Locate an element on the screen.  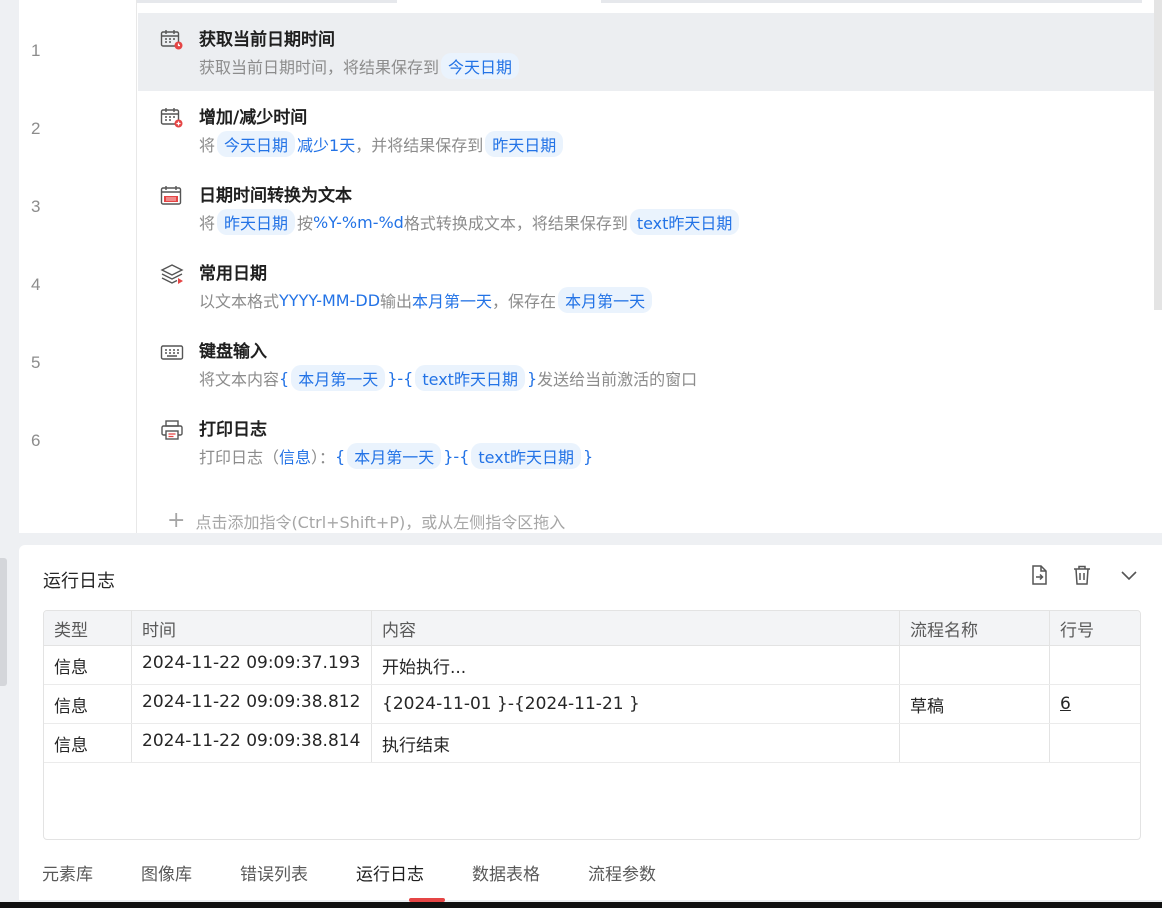
layers-icon is located at coordinates (172, 274).